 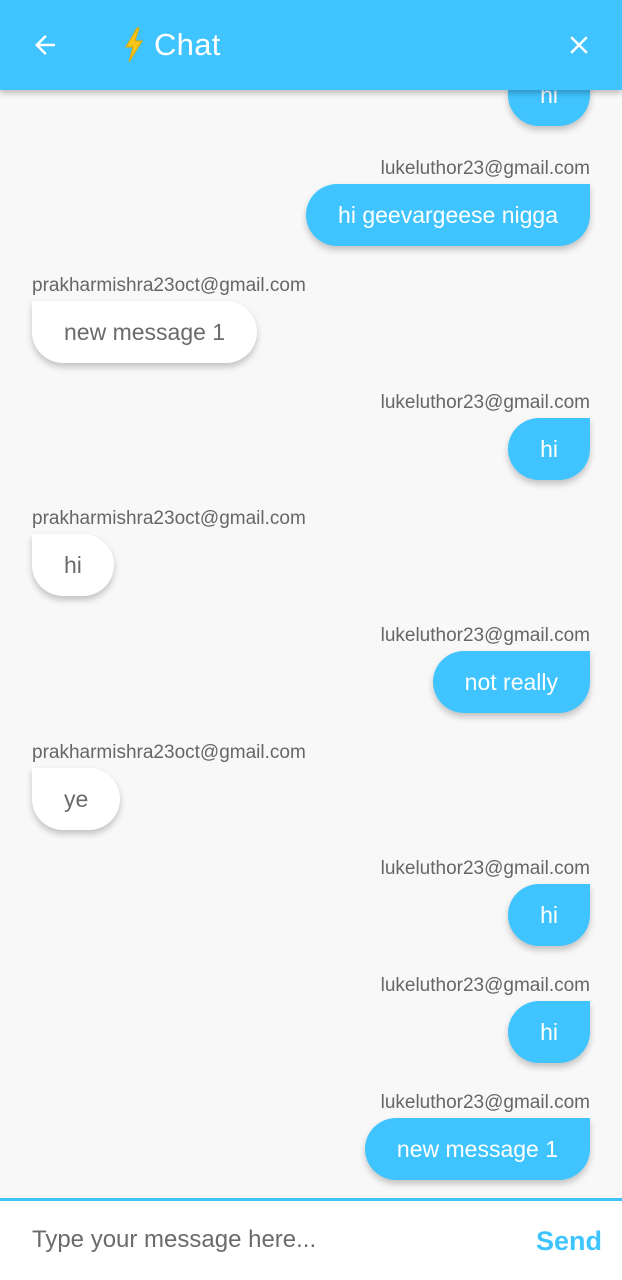 I want to click on close-icon, so click(x=579, y=45).